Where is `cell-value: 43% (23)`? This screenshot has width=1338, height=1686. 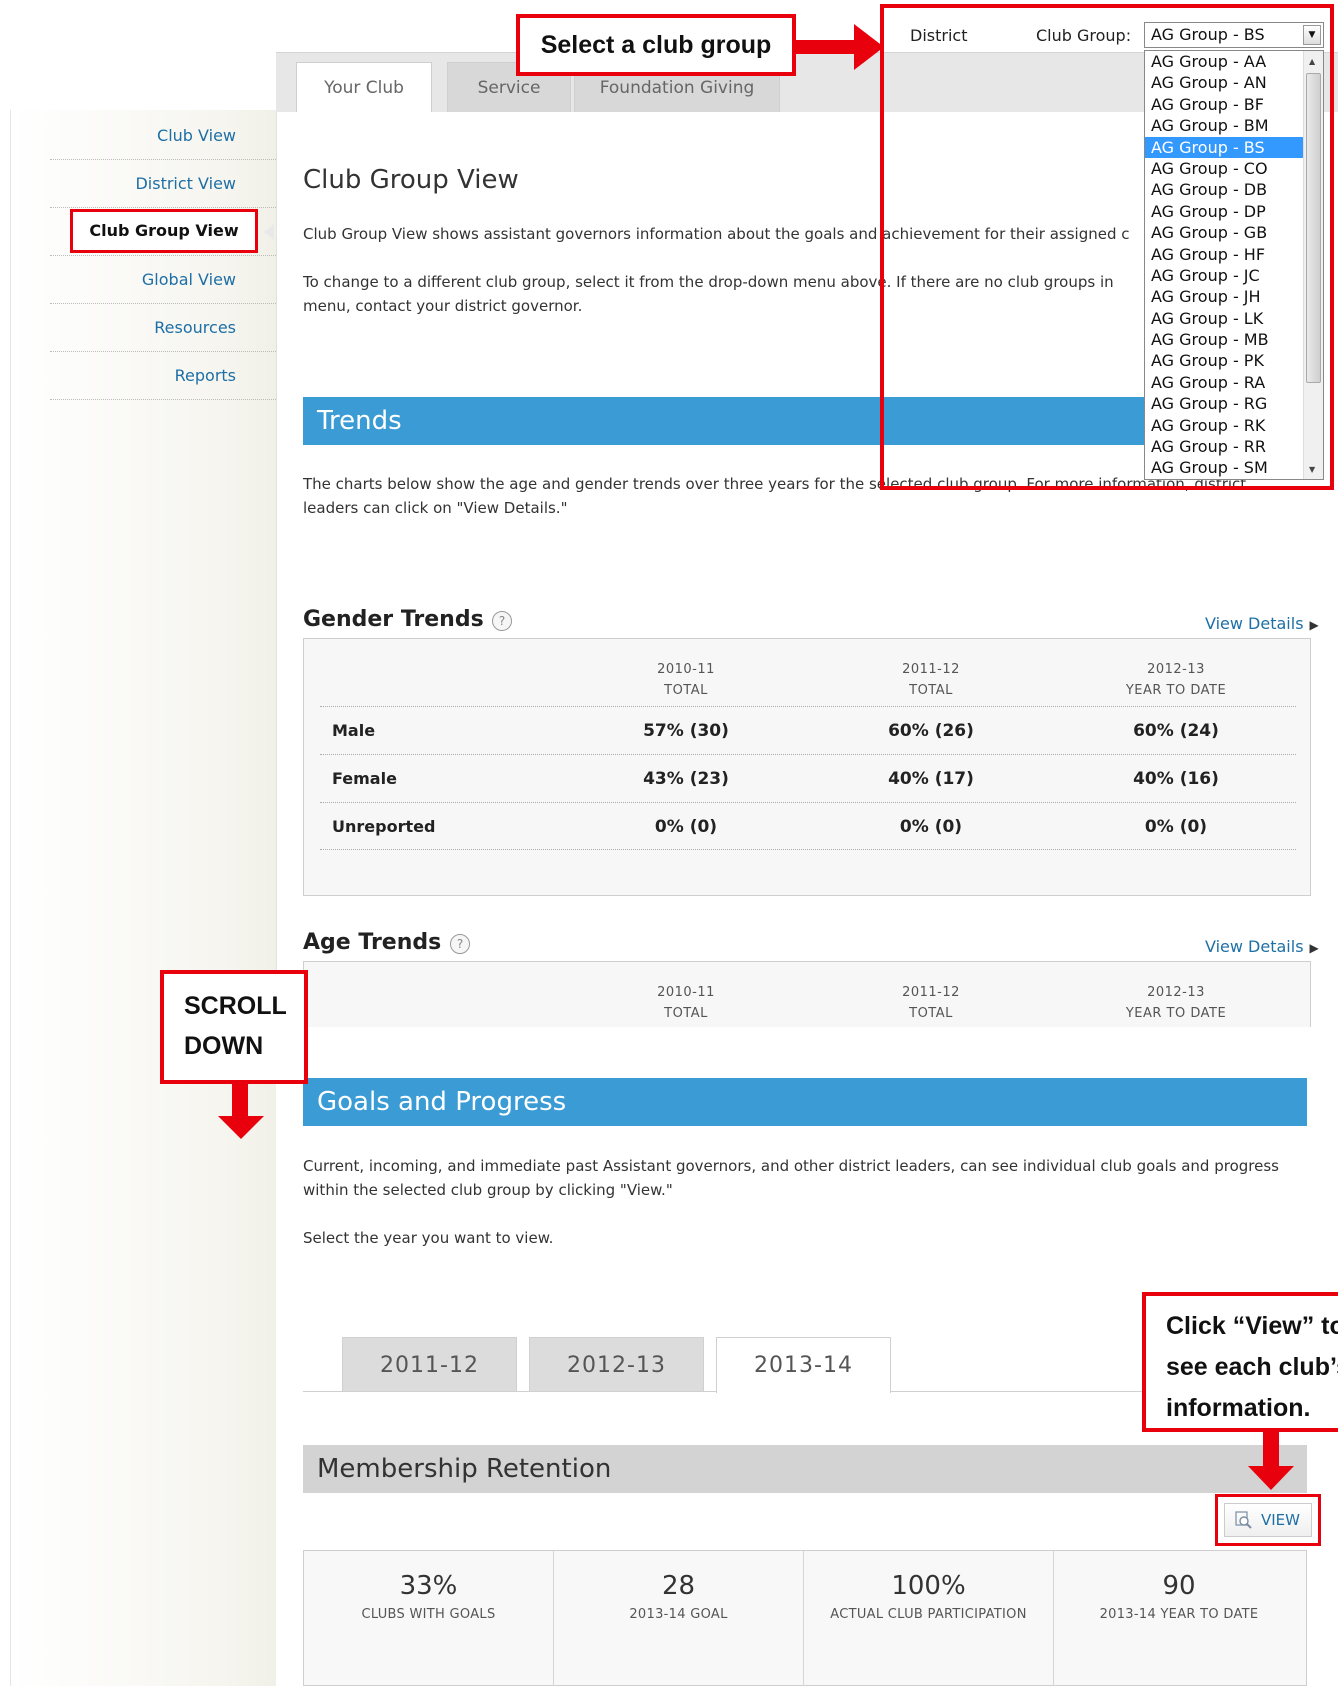 cell-value: 43% (23) is located at coordinates (686, 779).